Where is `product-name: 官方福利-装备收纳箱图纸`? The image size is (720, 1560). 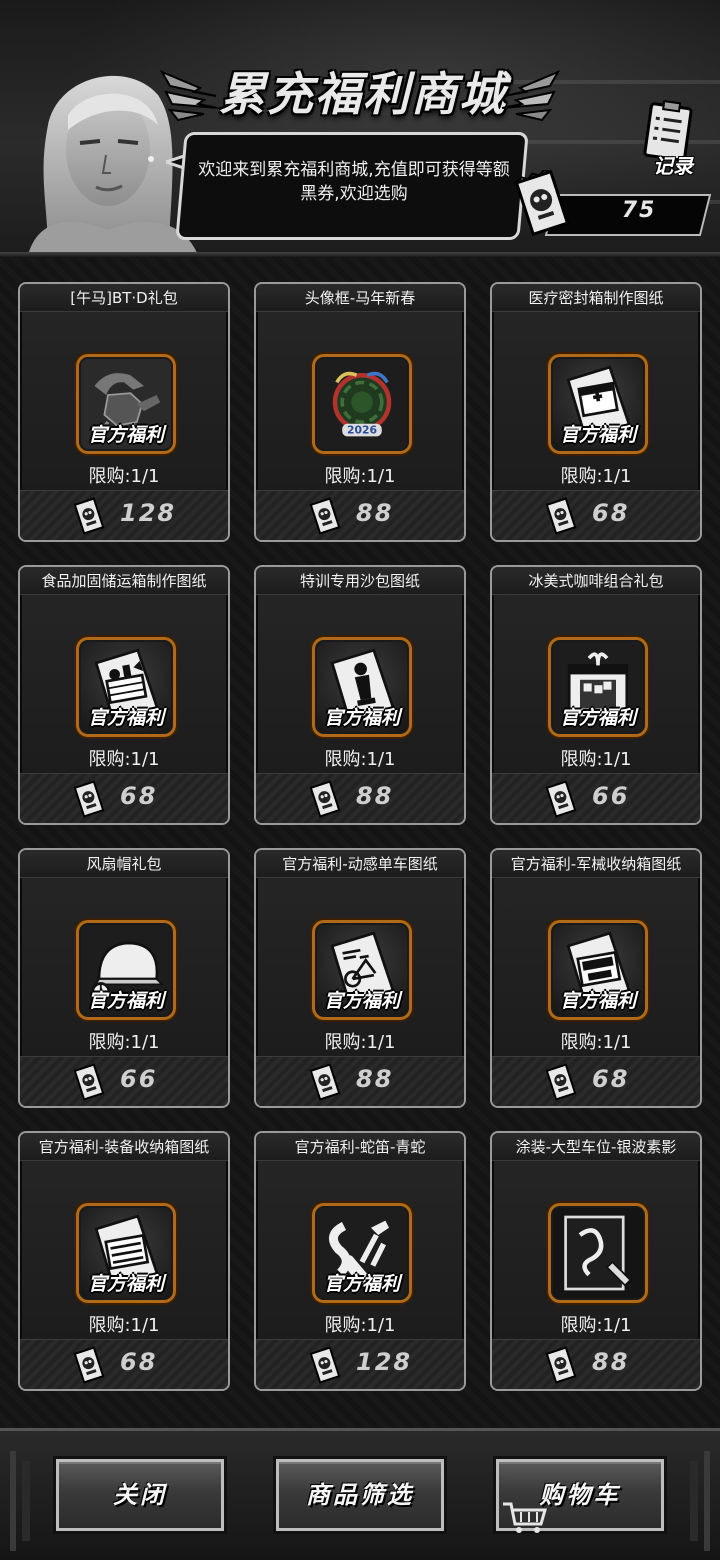
product-name: 官方福利-装备收纳箱图纸 is located at coordinates (124, 1147).